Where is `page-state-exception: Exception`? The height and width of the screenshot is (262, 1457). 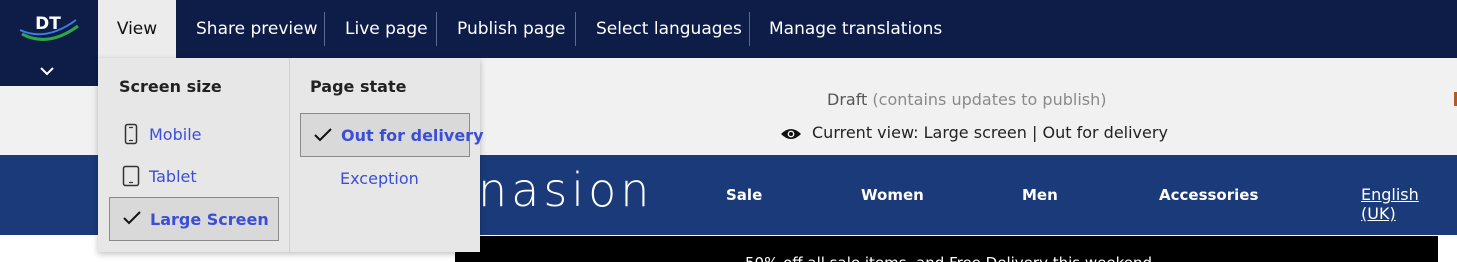 page-state-exception: Exception is located at coordinates (385, 178).